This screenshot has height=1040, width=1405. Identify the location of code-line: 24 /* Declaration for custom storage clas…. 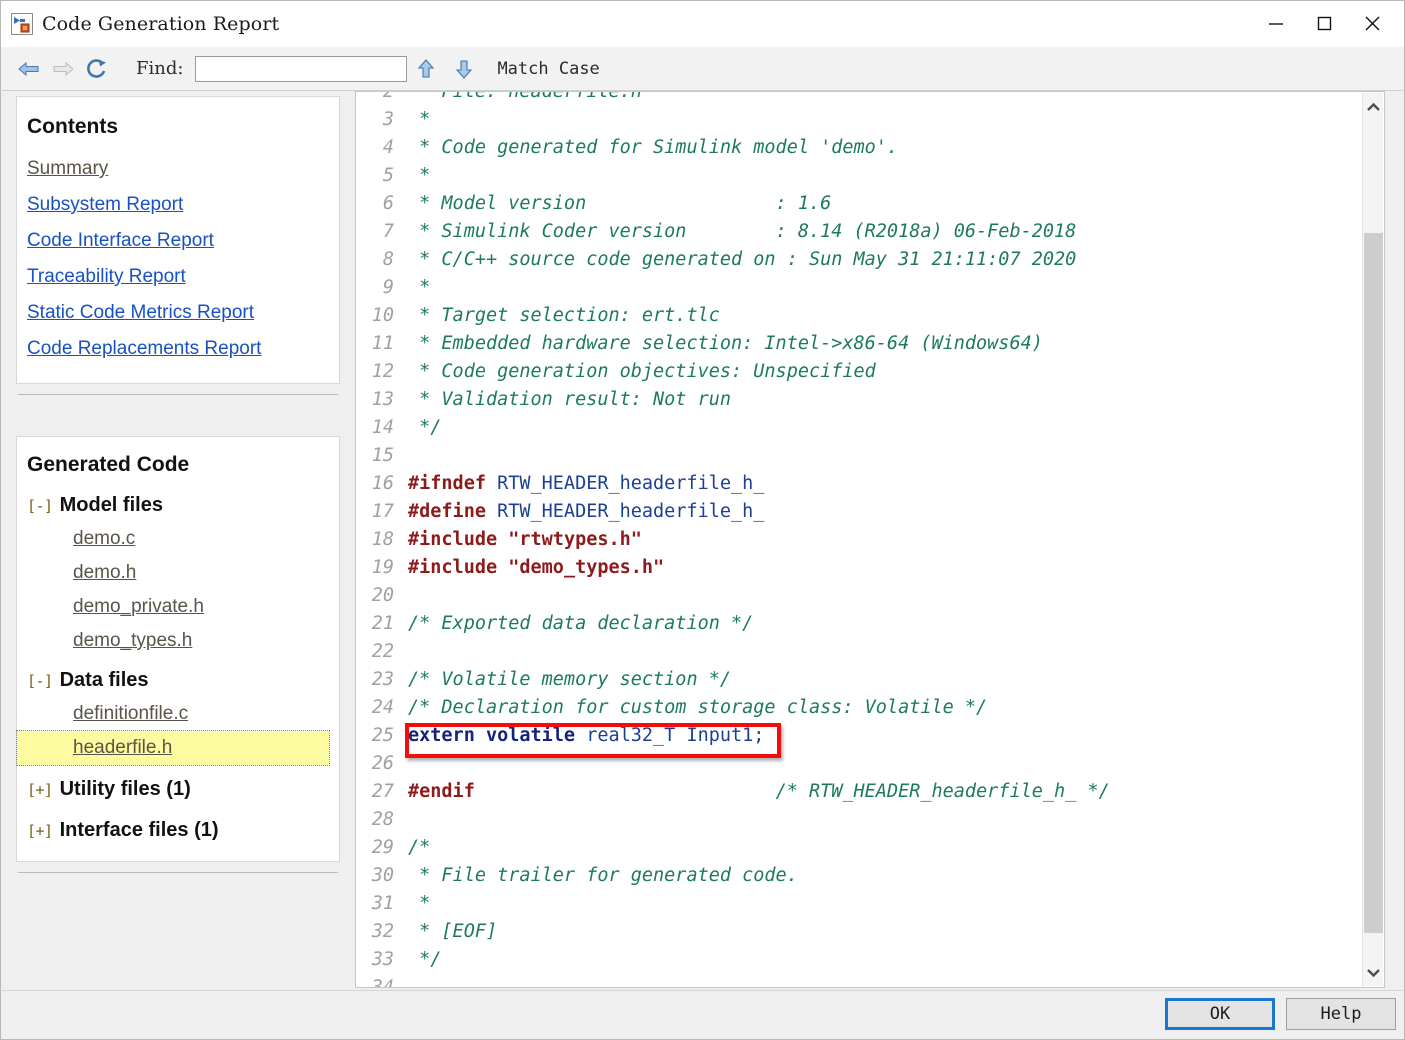
(859, 708).